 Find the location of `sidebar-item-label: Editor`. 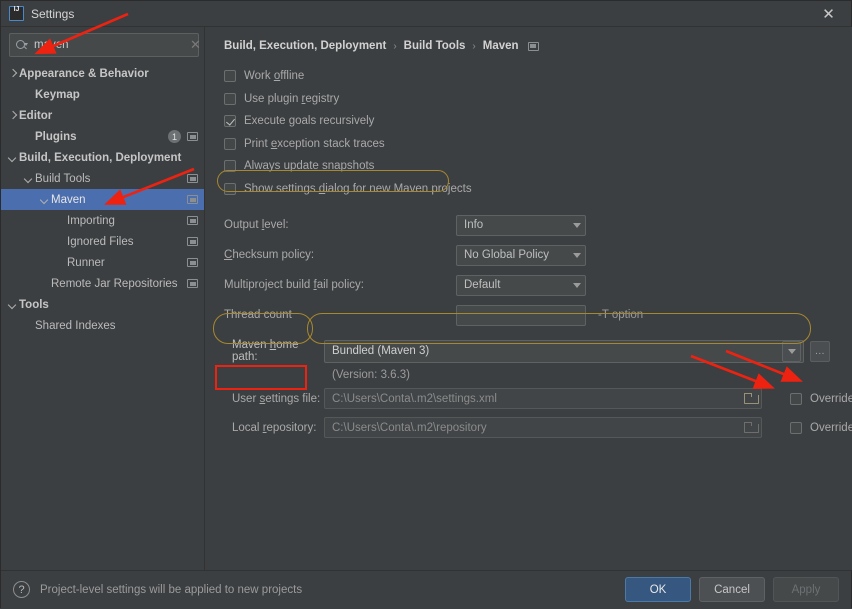

sidebar-item-label: Editor is located at coordinates (36, 115).